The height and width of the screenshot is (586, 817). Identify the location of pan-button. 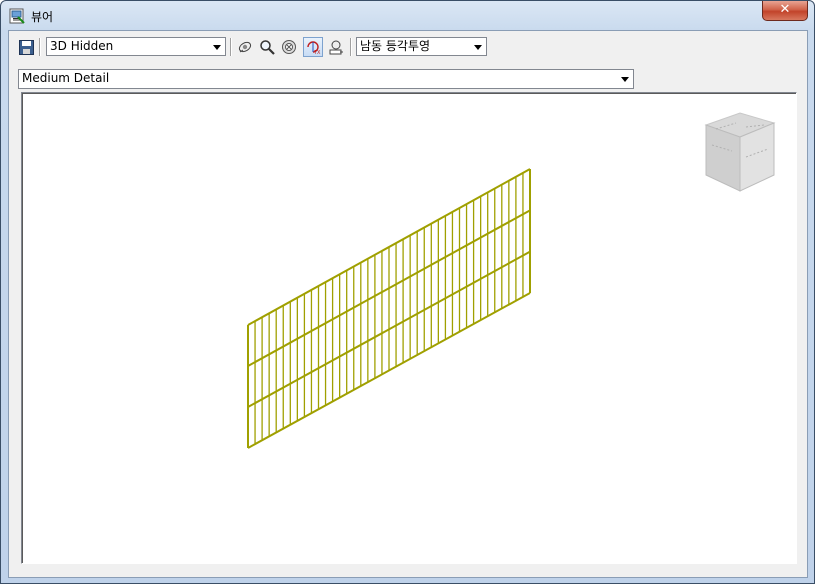
(336, 47).